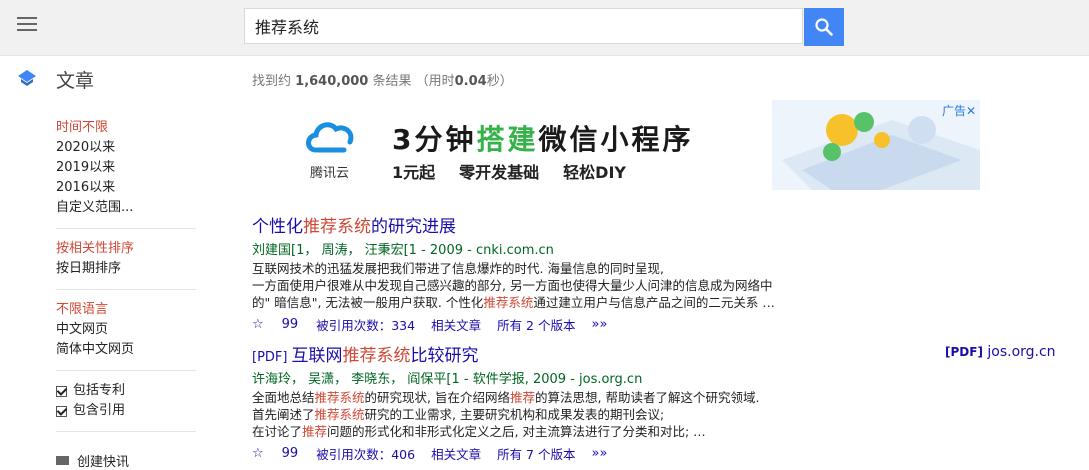 The height and width of the screenshot is (470, 1089). What do you see at coordinates (532, 224) in the screenshot?
I see `result-title-link: 个性化推荐系统的研究进展` at bounding box center [532, 224].